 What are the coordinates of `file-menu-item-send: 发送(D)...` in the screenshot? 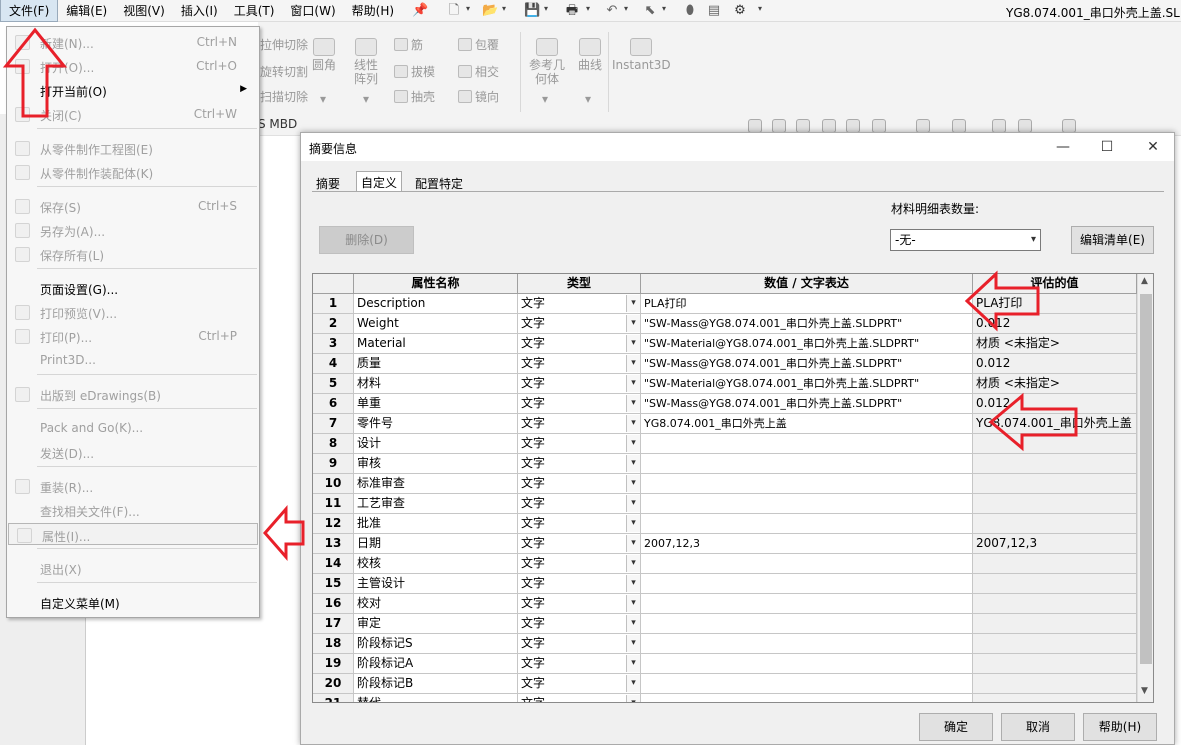 It's located at (133, 452).